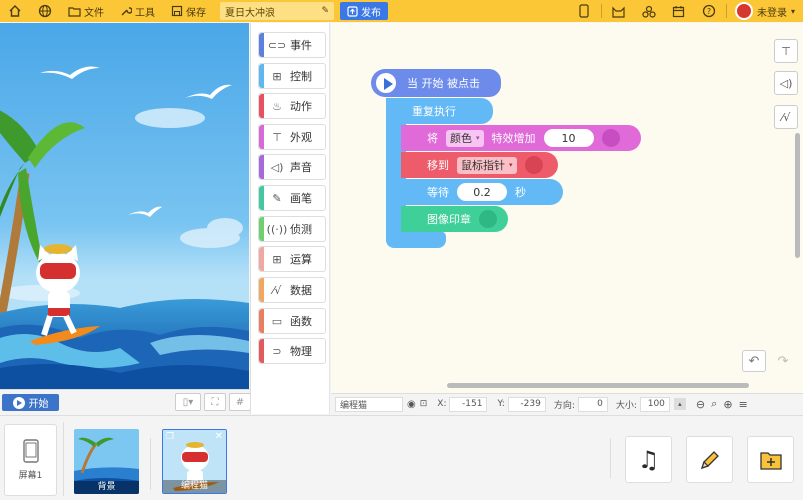 The image size is (803, 500). Describe the element at coordinates (465, 138) in the screenshot. I see `effect-dropdown: 颜色 ▾` at that location.